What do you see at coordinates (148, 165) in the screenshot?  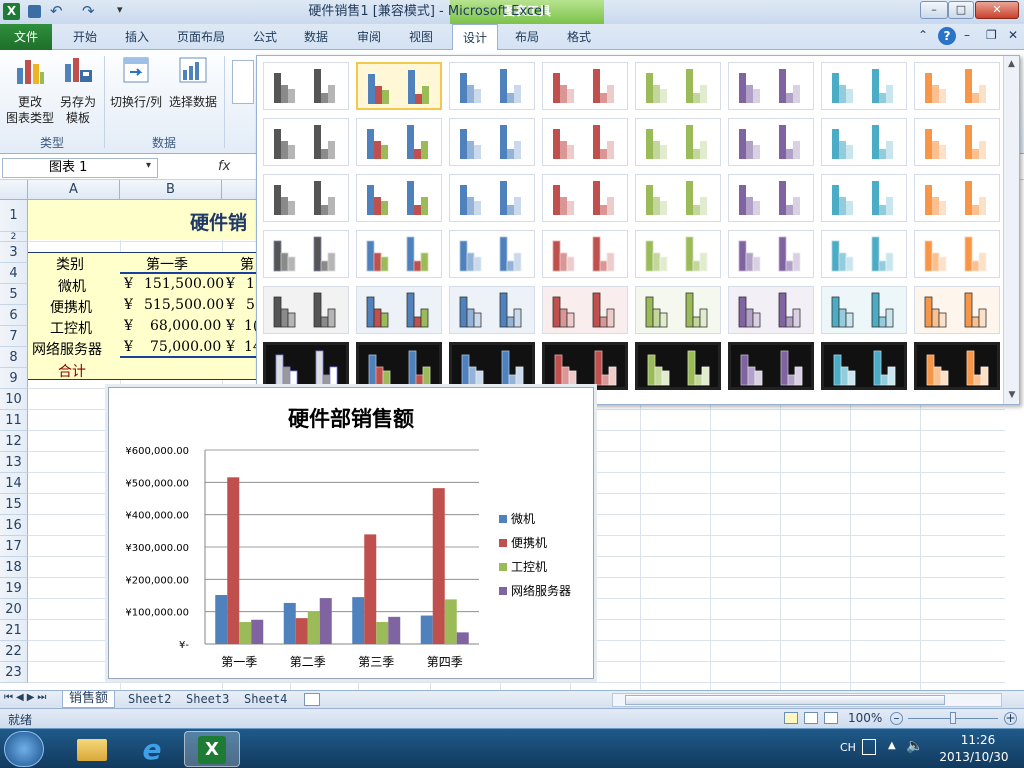 I see `name-box-dropdown-icon: ▾` at bounding box center [148, 165].